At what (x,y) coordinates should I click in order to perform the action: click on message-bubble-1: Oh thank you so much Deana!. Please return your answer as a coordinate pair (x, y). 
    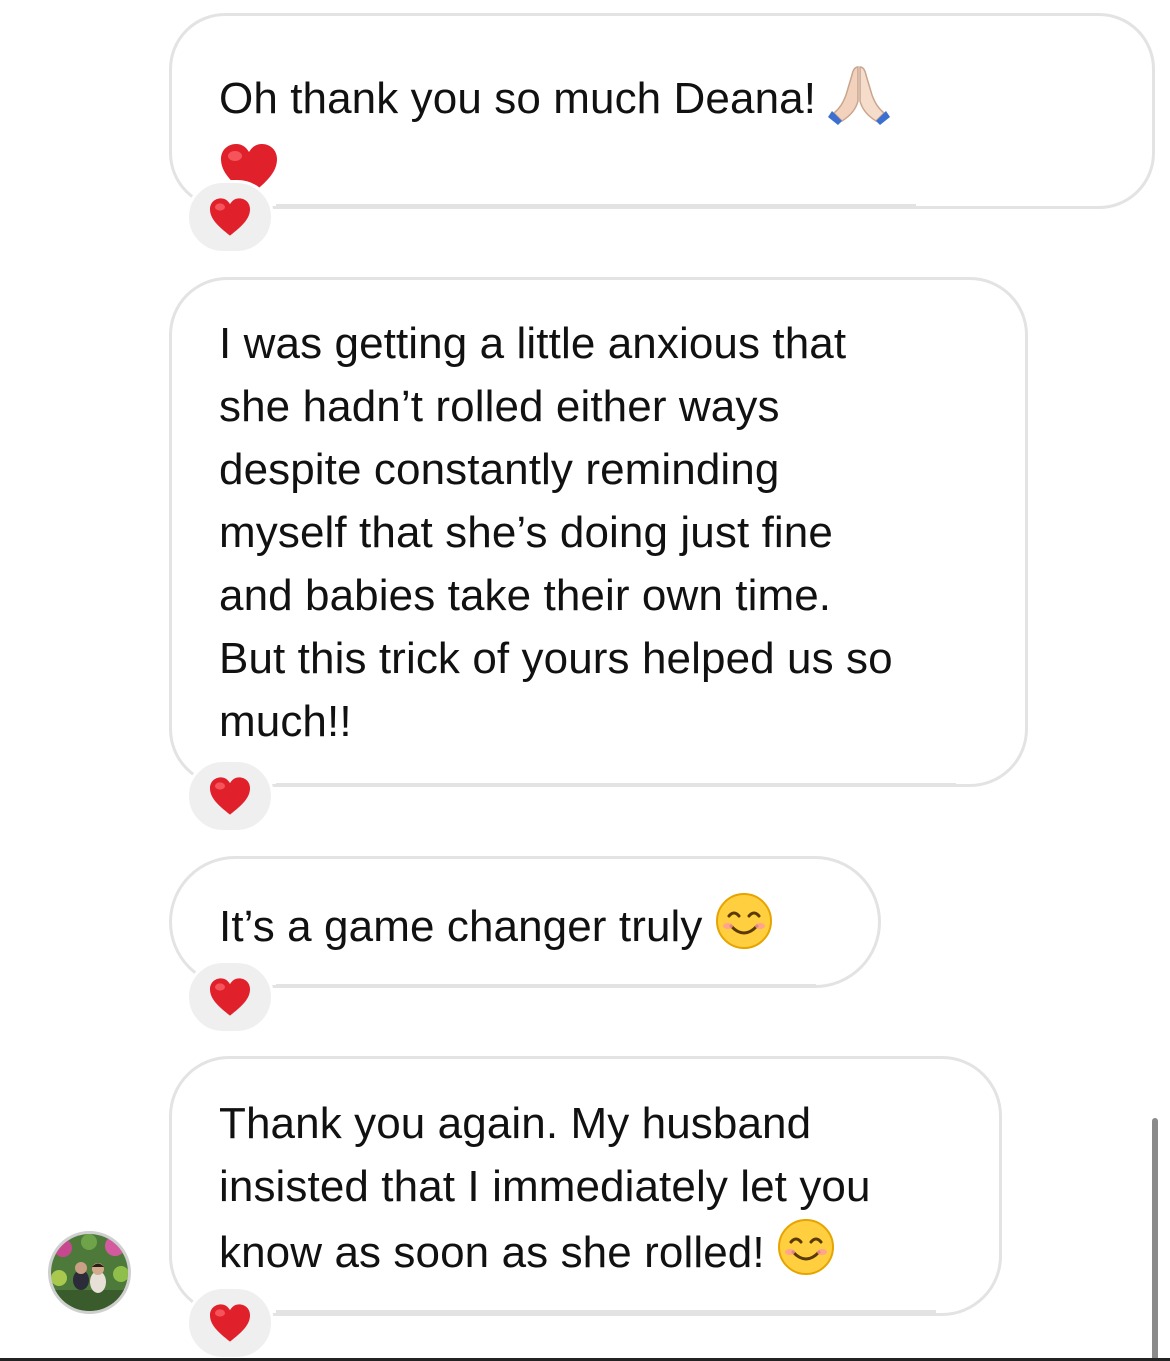
    Looking at the image, I should click on (662, 111).